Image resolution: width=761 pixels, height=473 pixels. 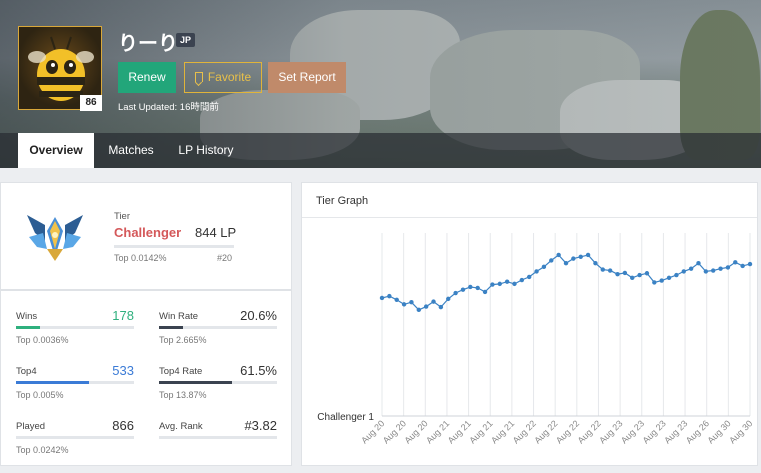 I want to click on tab-matches: Matches, so click(x=131, y=150).